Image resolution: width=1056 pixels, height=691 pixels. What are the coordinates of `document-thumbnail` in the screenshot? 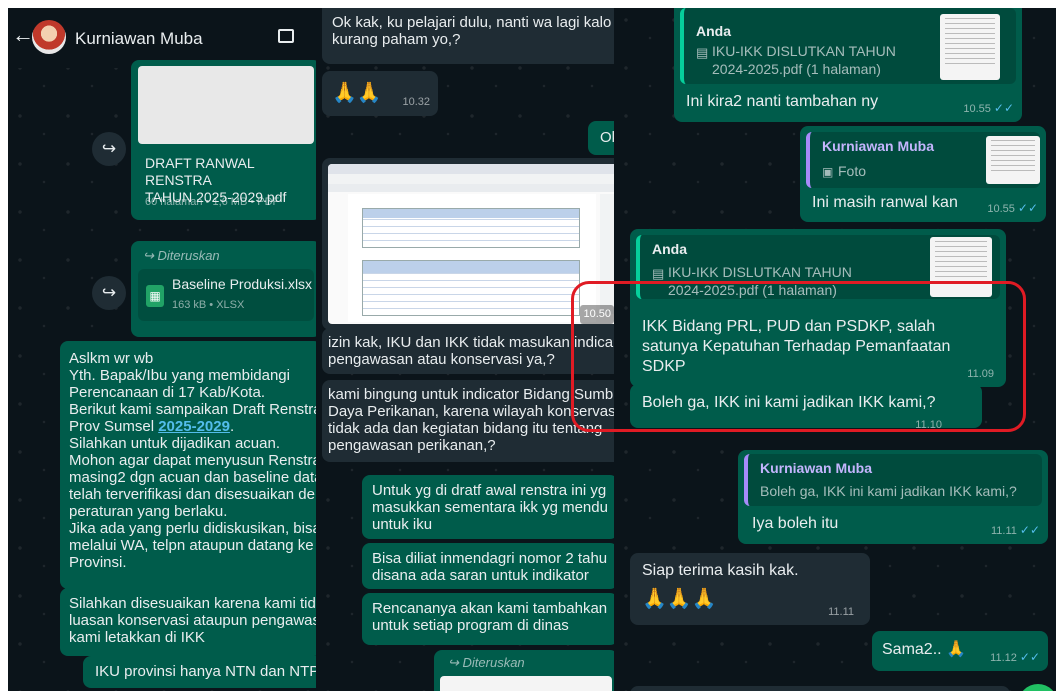 It's located at (970, 47).